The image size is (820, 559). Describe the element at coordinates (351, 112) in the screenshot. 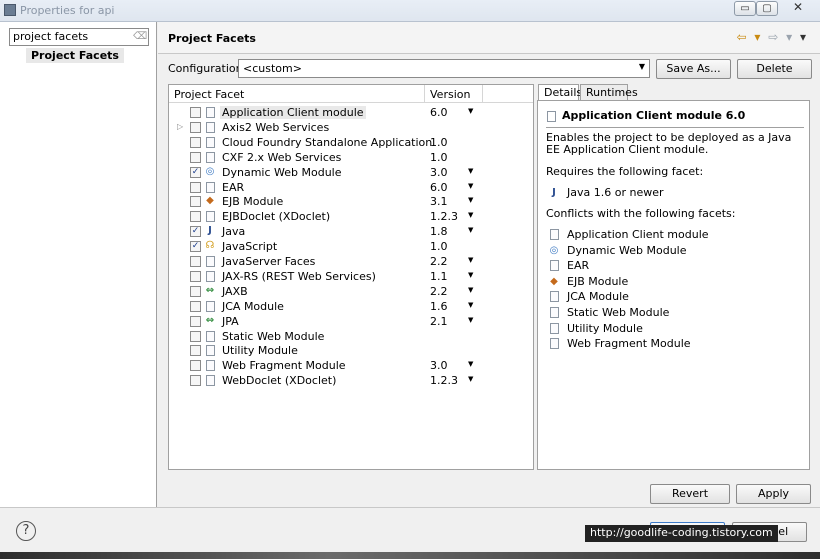

I see `facet-row: Application Client module 6.0 ▼` at that location.